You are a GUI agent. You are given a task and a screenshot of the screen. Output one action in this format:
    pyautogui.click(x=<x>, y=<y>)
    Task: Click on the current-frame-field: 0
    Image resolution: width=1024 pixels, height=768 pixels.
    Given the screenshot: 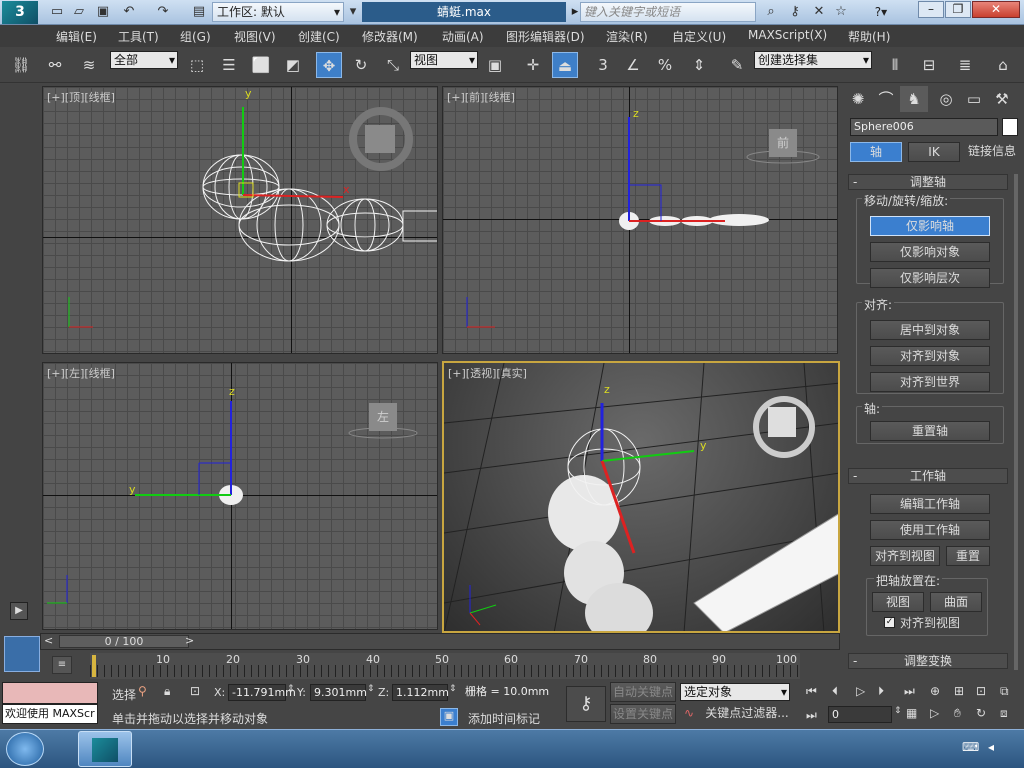 What is the action you would take?
    pyautogui.click(x=860, y=714)
    